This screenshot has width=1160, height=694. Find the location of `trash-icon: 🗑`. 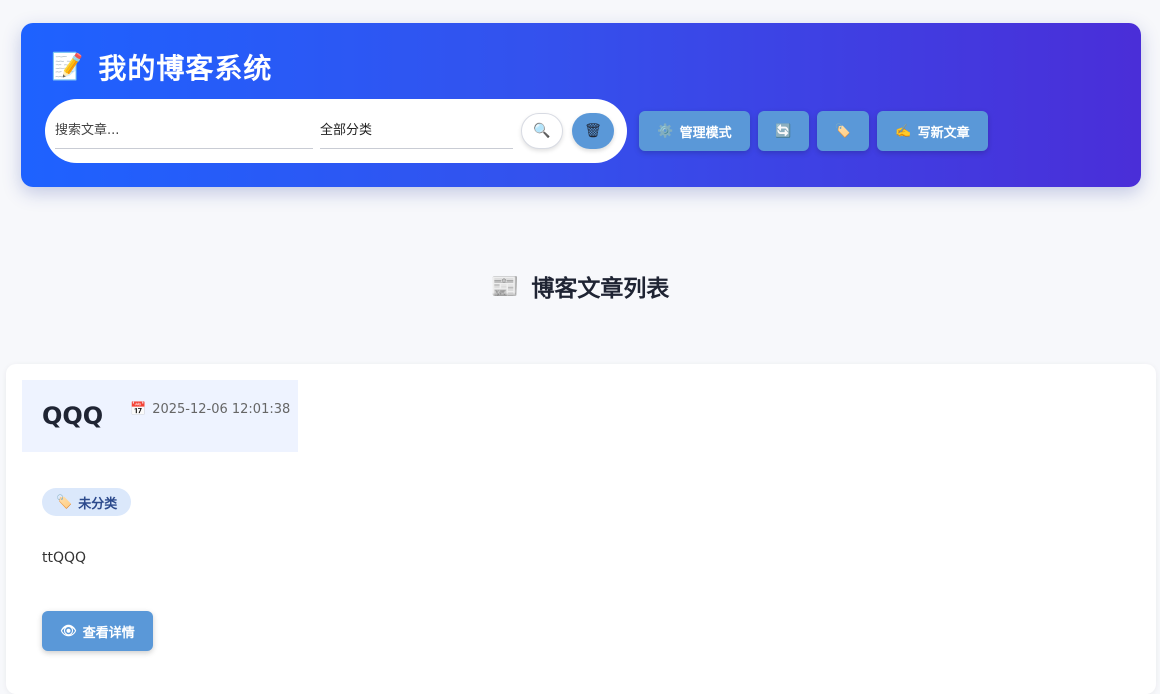

trash-icon: 🗑 is located at coordinates (593, 131).